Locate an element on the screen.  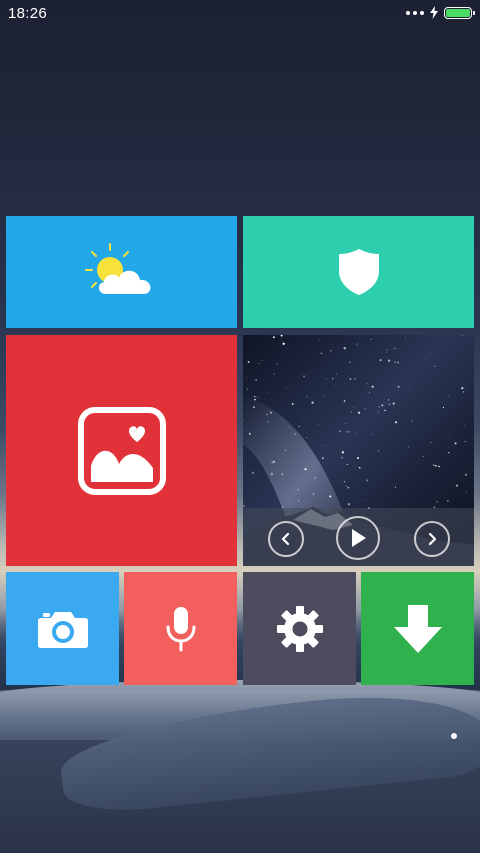
settings-tile is located at coordinates (299, 628).